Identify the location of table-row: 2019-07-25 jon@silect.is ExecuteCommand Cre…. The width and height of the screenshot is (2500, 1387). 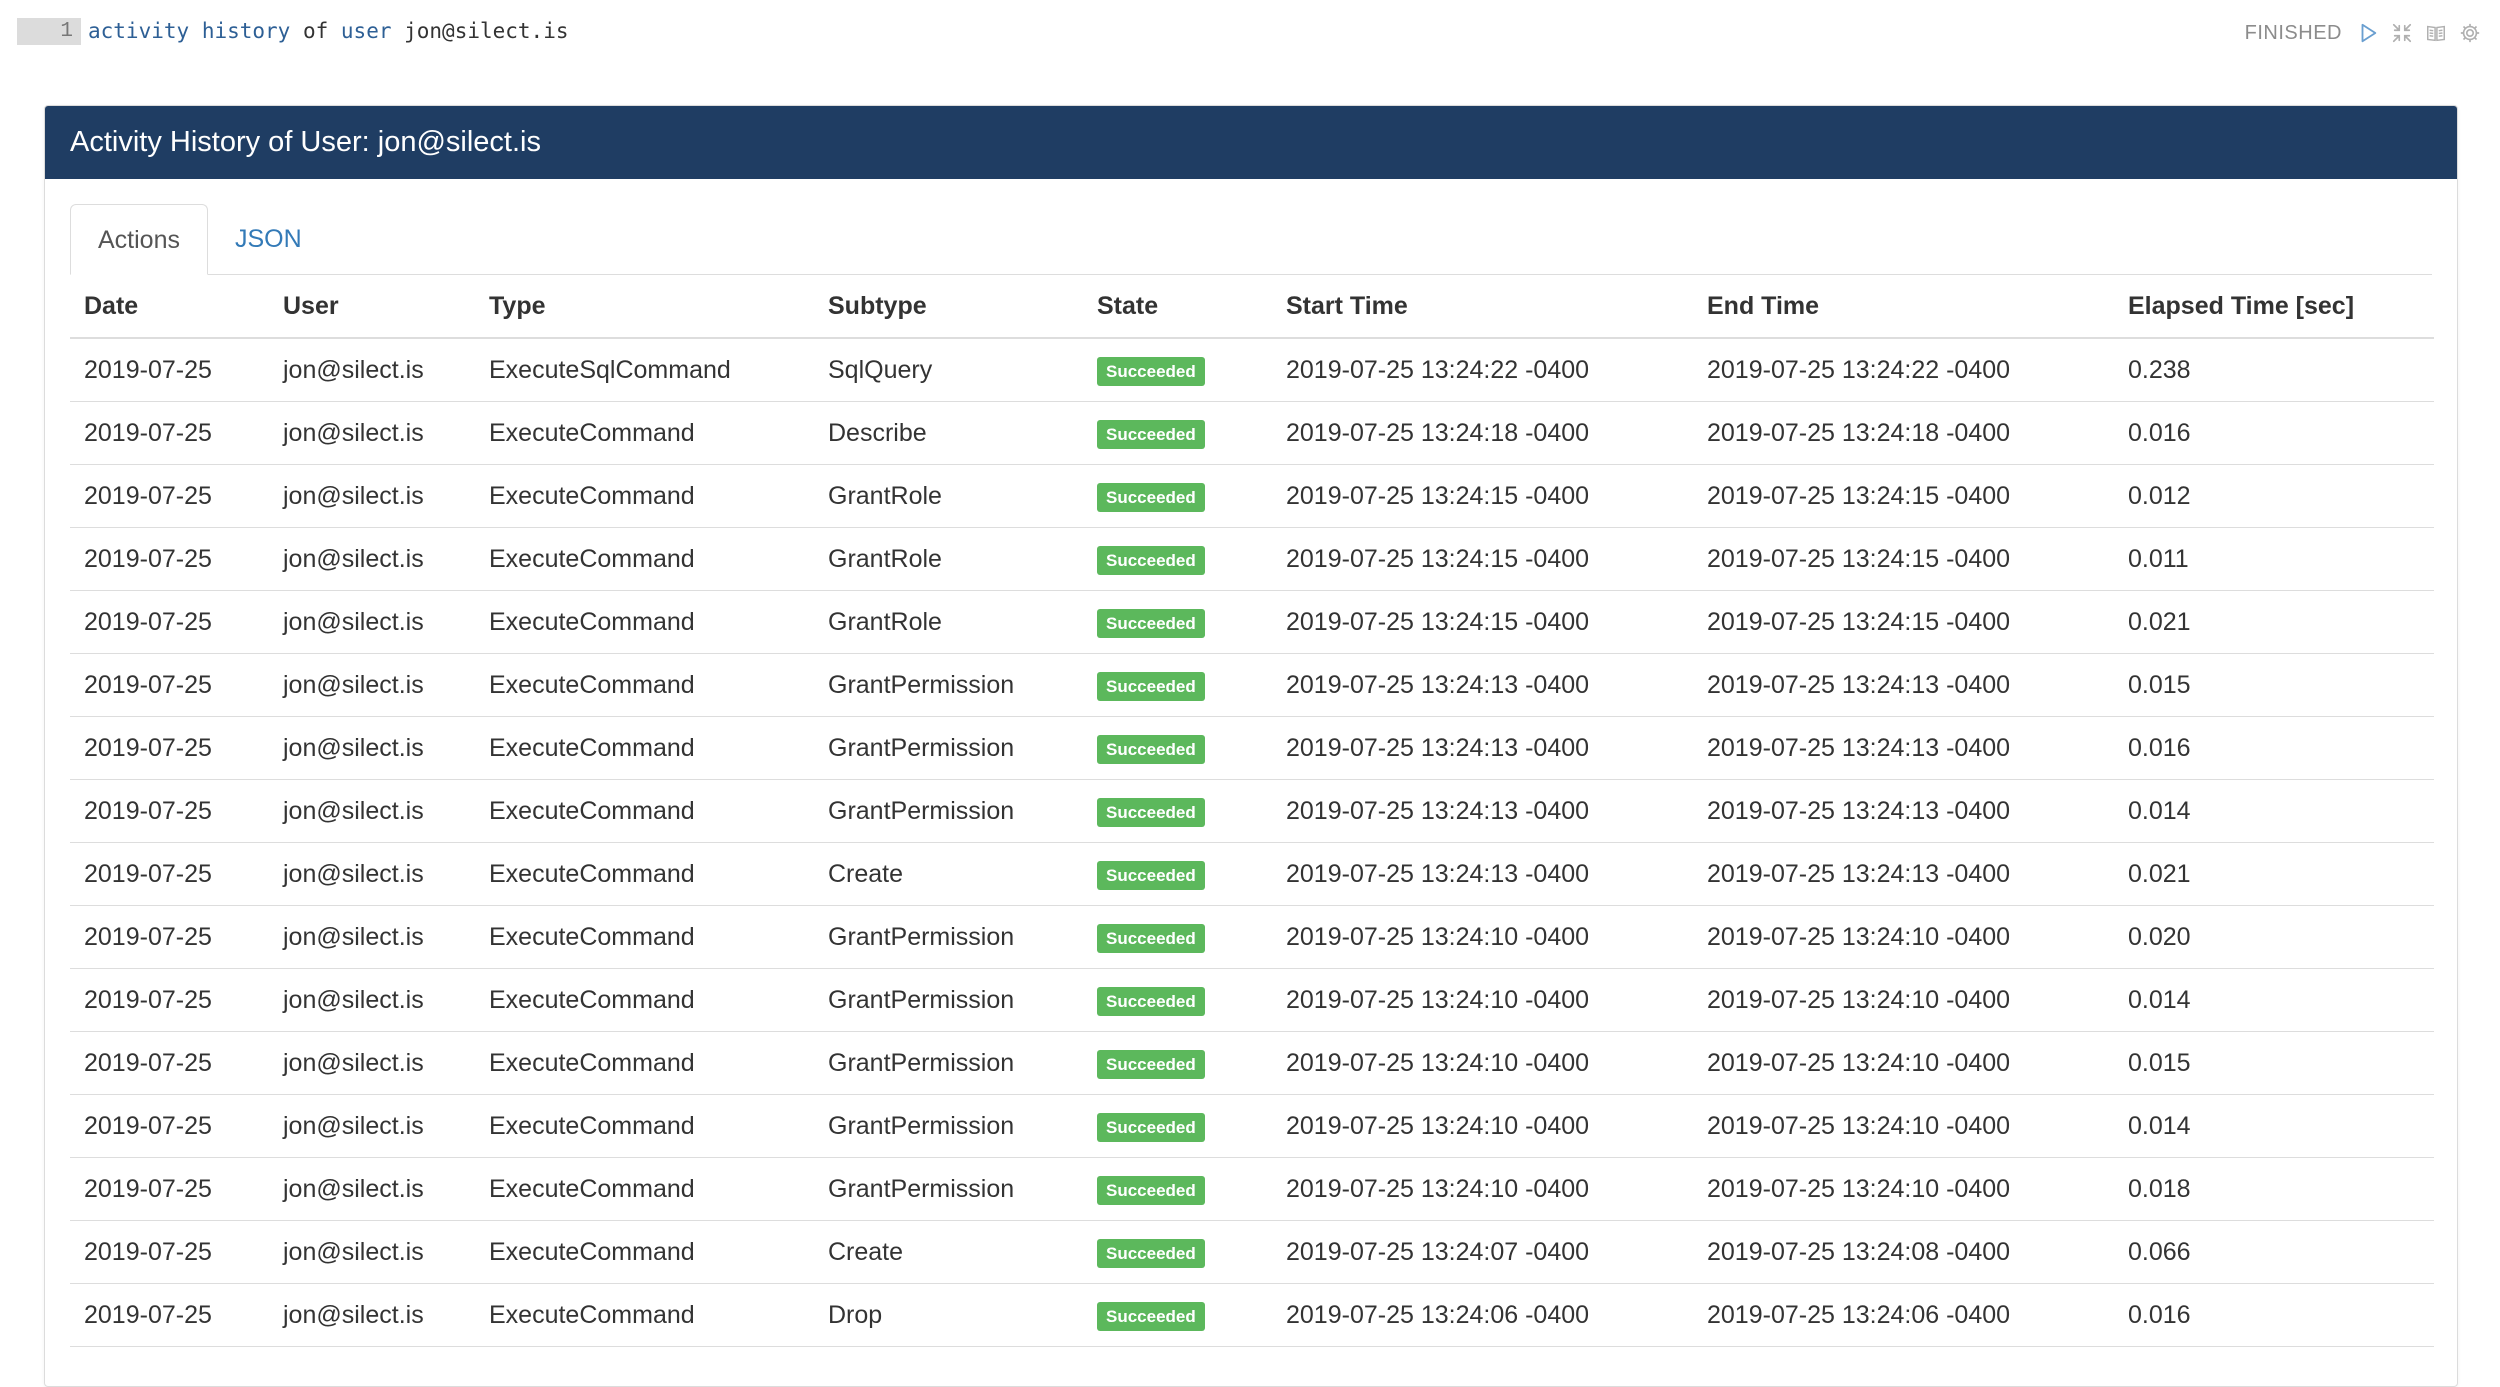
(1252, 874).